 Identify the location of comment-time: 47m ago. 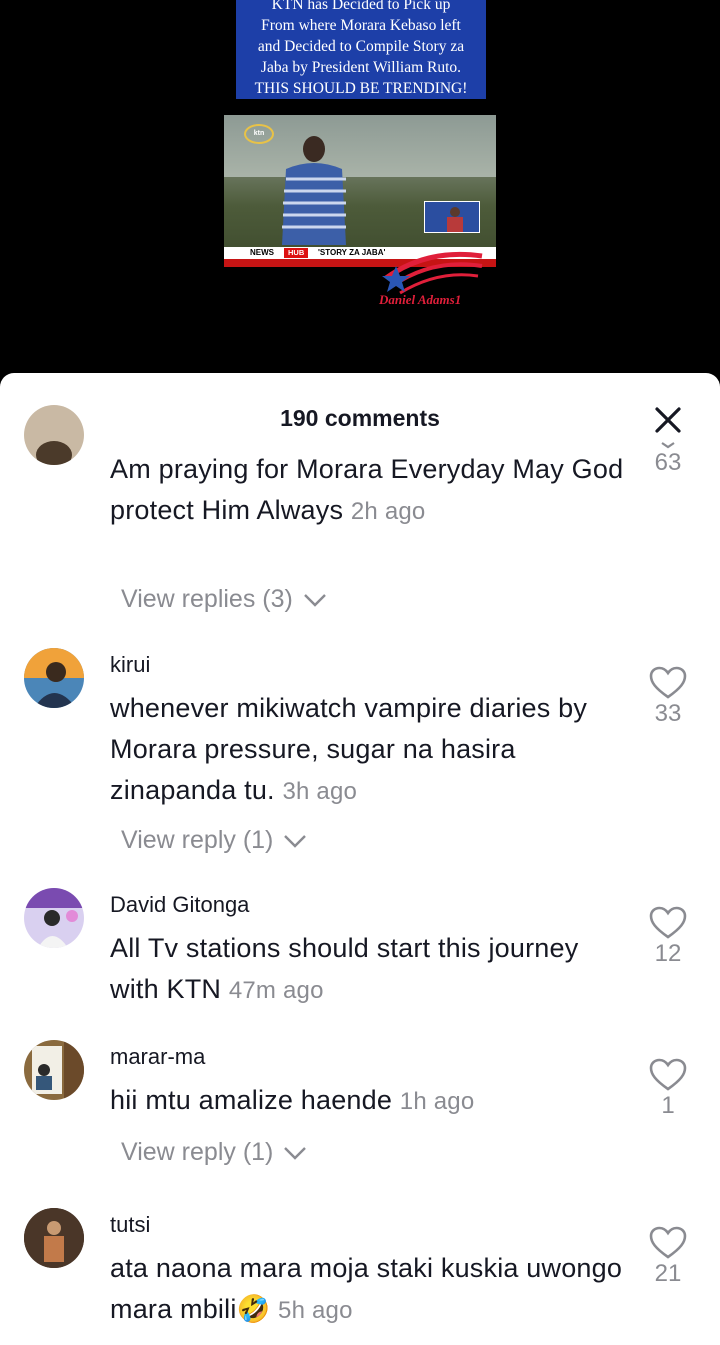
(276, 990).